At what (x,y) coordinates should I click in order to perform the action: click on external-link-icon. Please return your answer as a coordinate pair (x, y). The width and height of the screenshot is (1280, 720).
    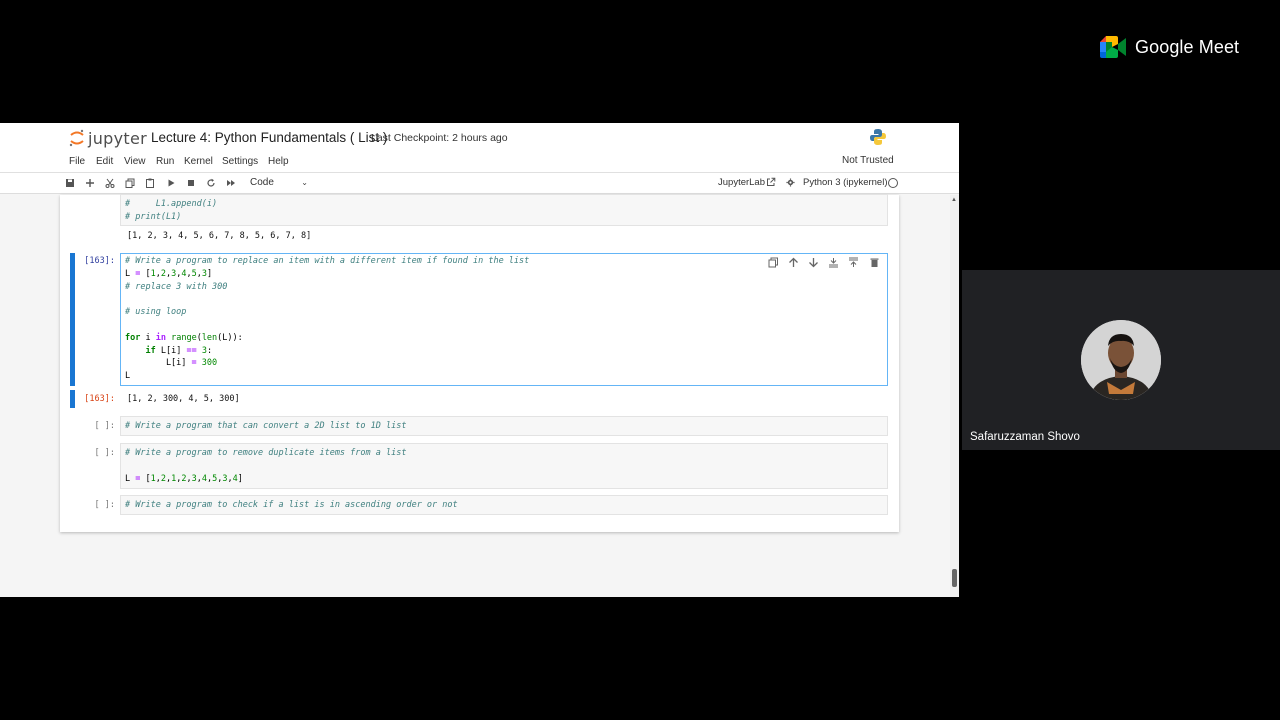
    Looking at the image, I should click on (771, 182).